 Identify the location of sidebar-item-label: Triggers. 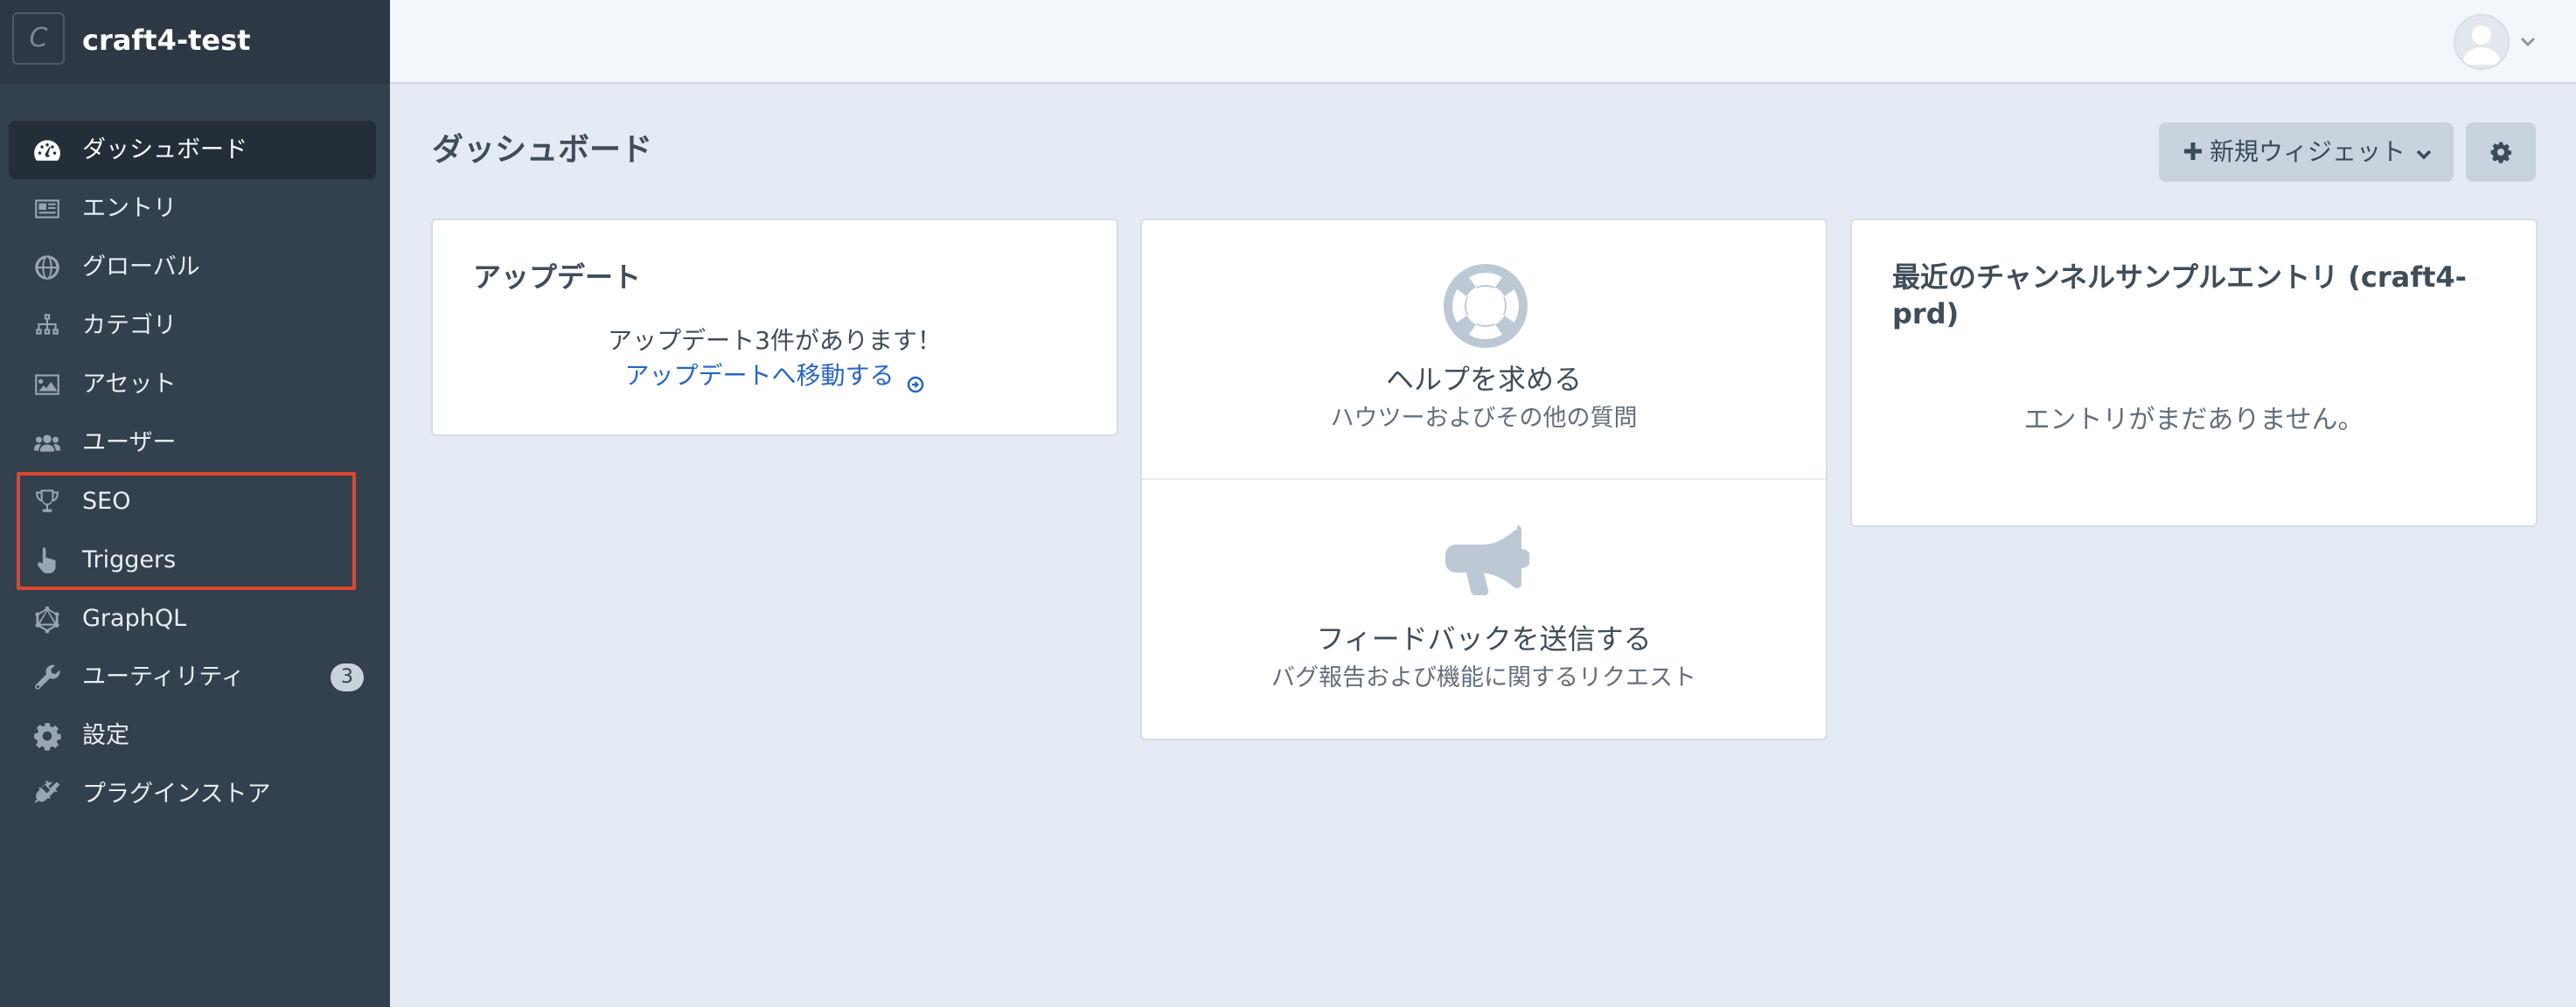
(129, 559).